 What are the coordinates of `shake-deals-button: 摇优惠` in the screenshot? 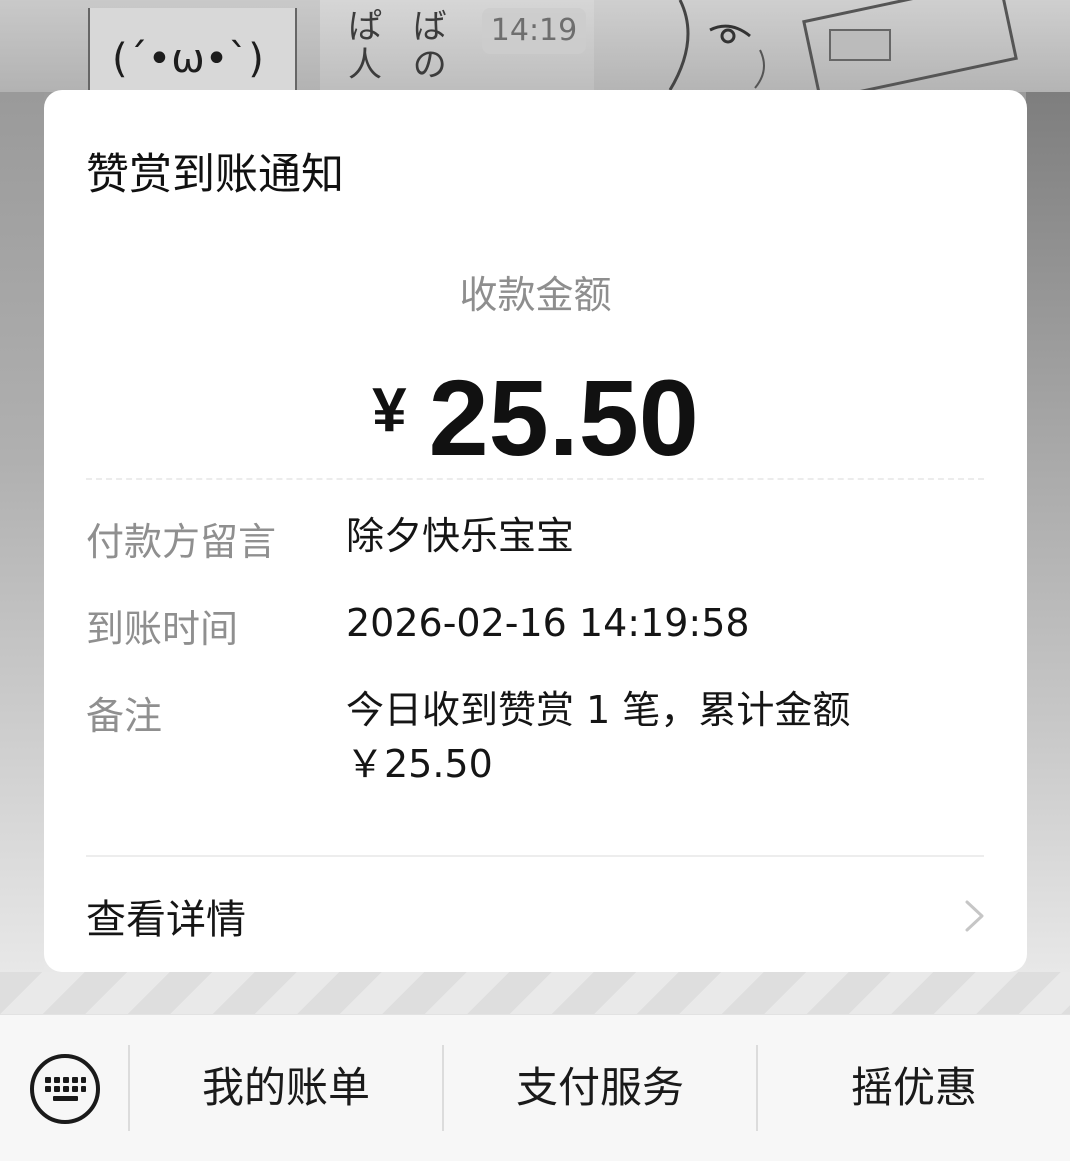 It's located at (914, 1088).